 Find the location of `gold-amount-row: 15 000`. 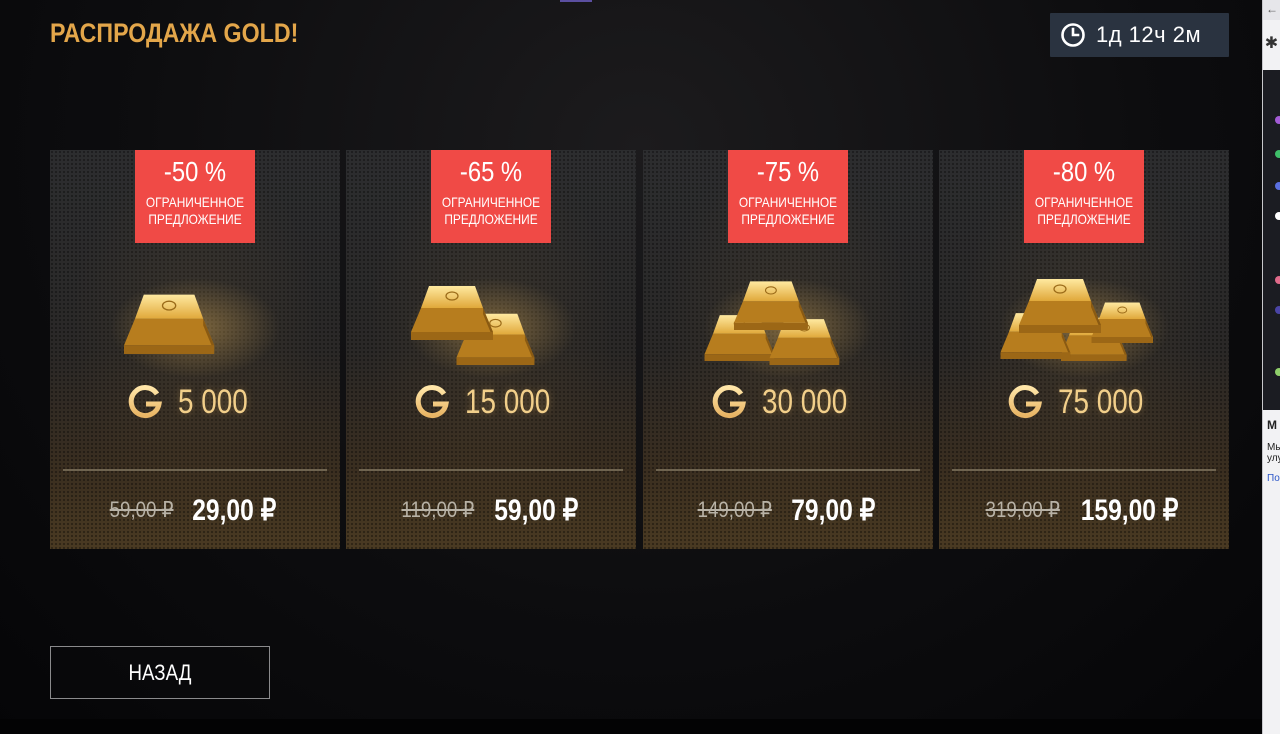

gold-amount-row: 15 000 is located at coordinates (491, 402).